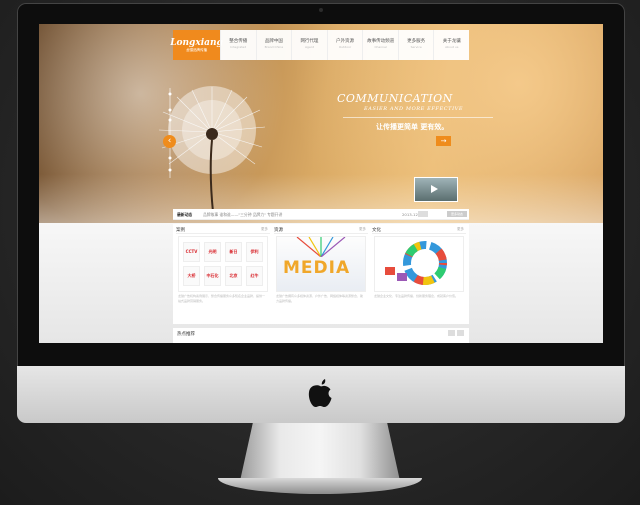 The image size is (640, 505). I want to click on hot-prev-button, so click(451, 333).